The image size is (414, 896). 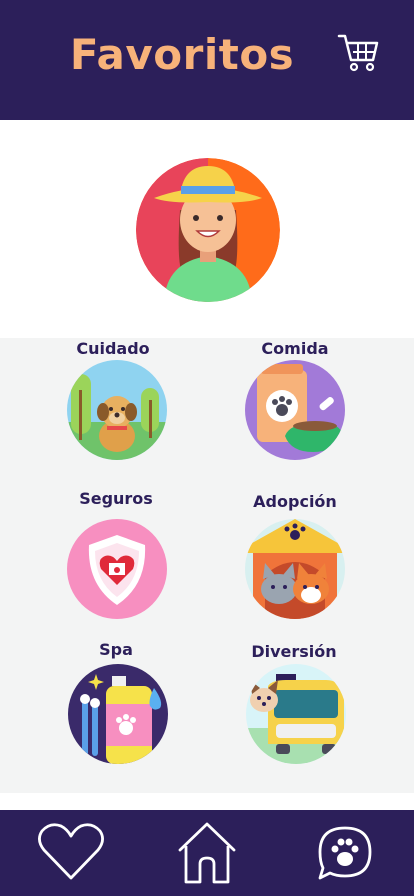 I want to click on category-diversion-button, so click(x=296, y=714).